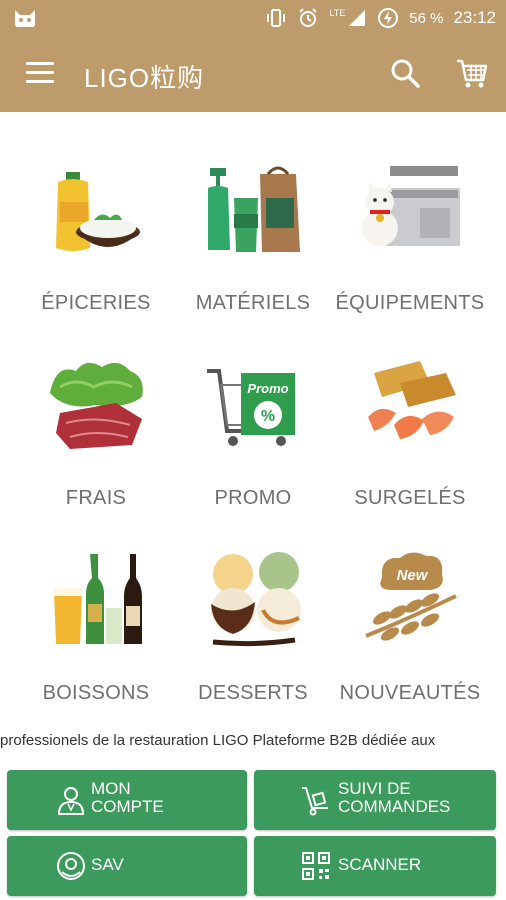 This screenshot has height=900, width=506. Describe the element at coordinates (96, 498) in the screenshot. I see `category-label: FRAIS` at that location.